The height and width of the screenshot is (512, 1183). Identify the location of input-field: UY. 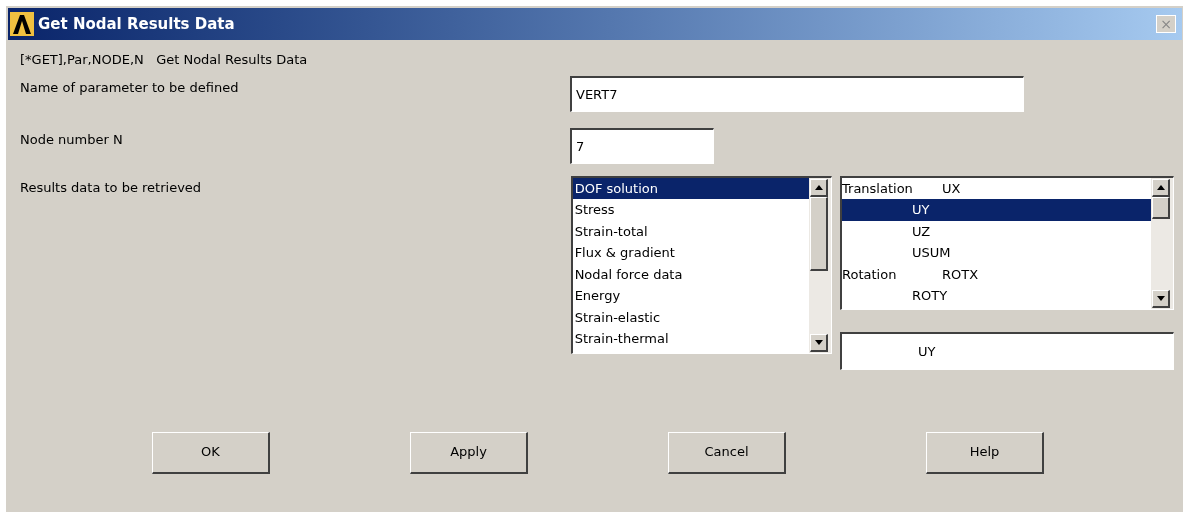
(1007, 350).